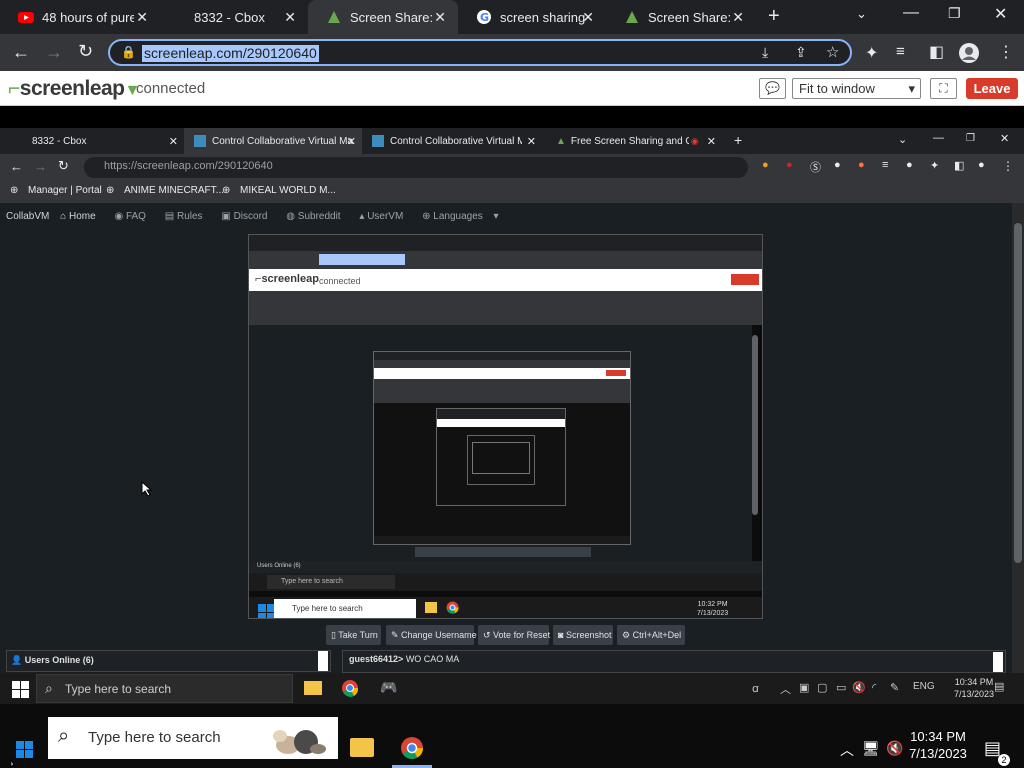  What do you see at coordinates (85, 51) in the screenshot?
I see `reload-icon: ↻` at bounding box center [85, 51].